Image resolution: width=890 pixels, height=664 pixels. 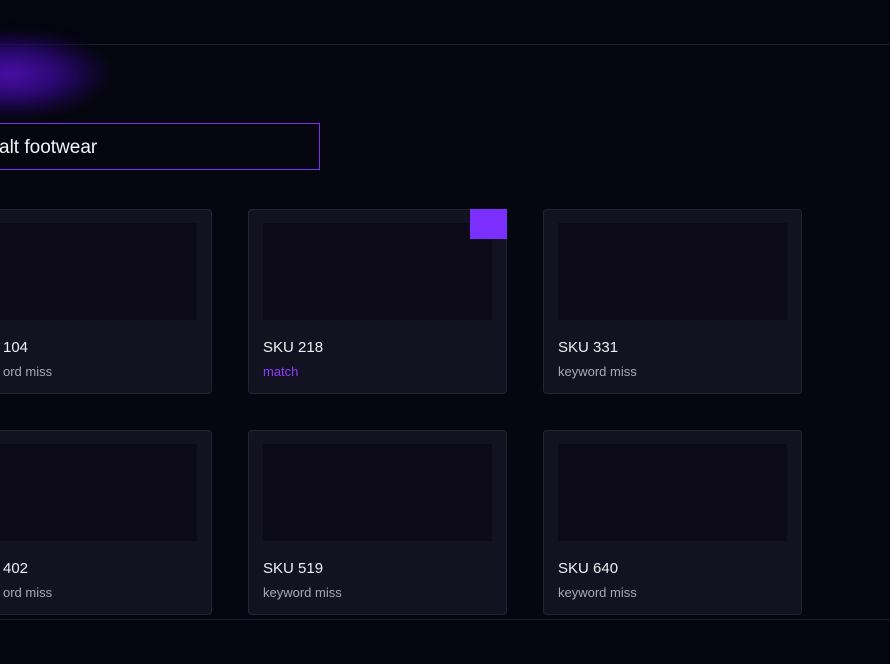 I want to click on product-card: 402 ord miss, so click(x=106, y=522).